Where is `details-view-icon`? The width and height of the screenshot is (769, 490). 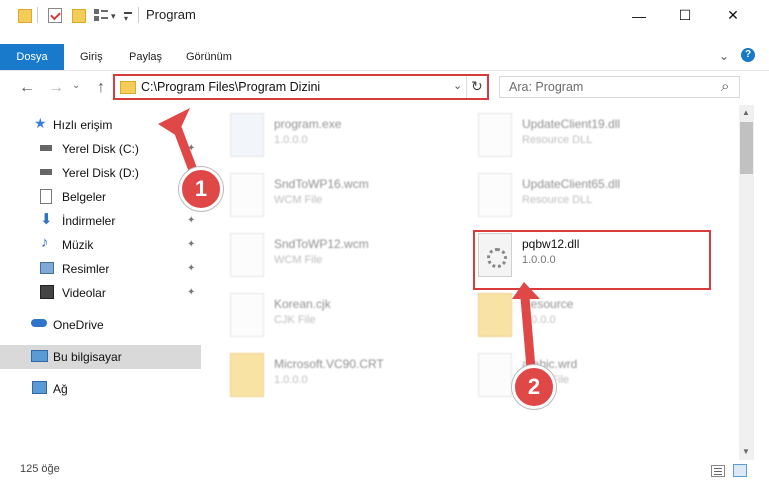 details-view-icon is located at coordinates (718, 471).